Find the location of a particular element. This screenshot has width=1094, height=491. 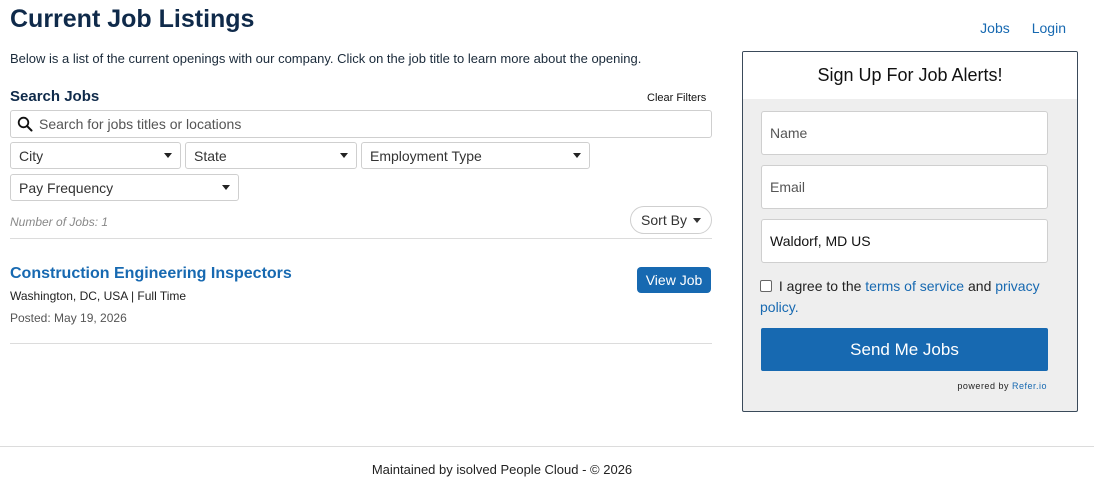

search-heading: Search Jobs is located at coordinates (55, 96).